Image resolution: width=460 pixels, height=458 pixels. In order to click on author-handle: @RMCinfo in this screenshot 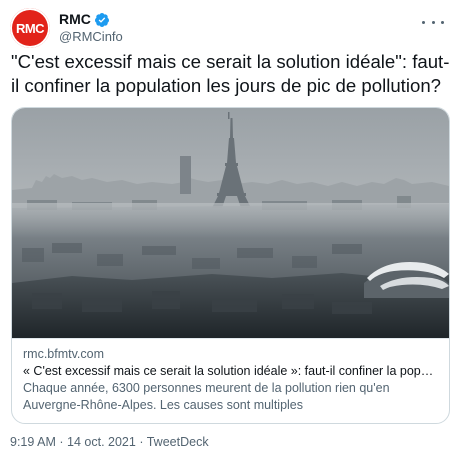, I will do `click(91, 36)`.